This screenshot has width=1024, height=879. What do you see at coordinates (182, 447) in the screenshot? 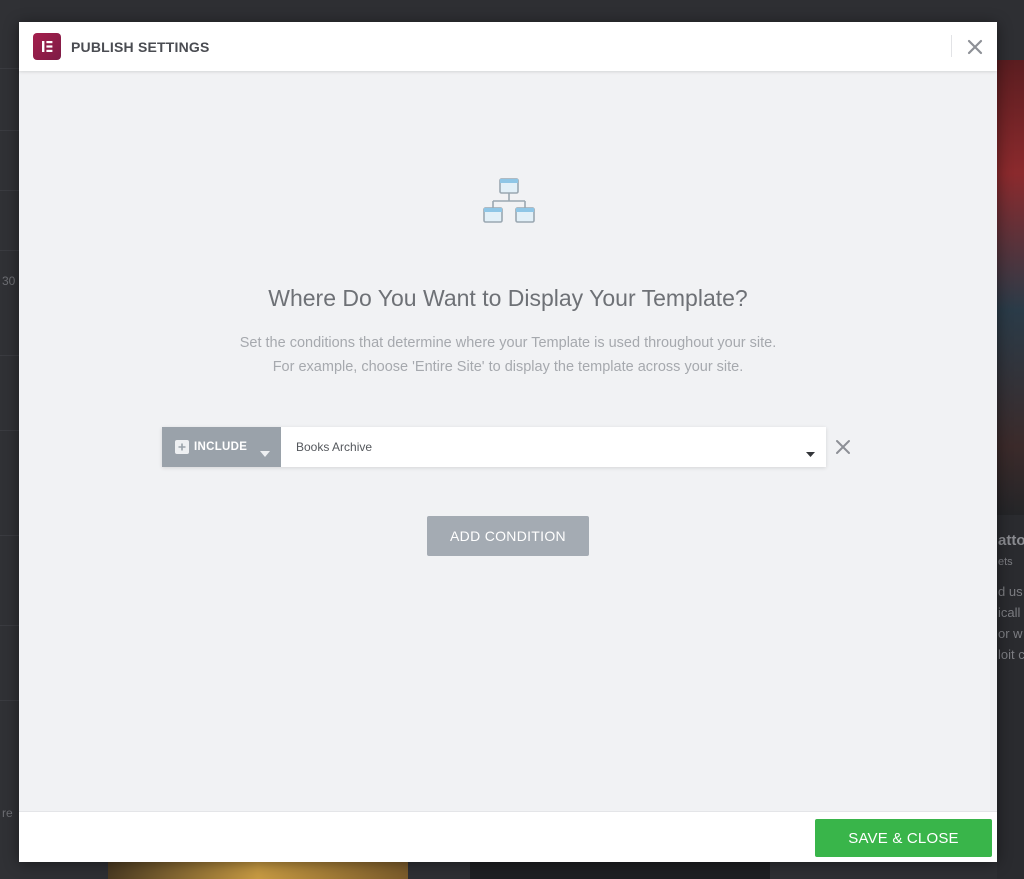
I see `plus-icon` at bounding box center [182, 447].